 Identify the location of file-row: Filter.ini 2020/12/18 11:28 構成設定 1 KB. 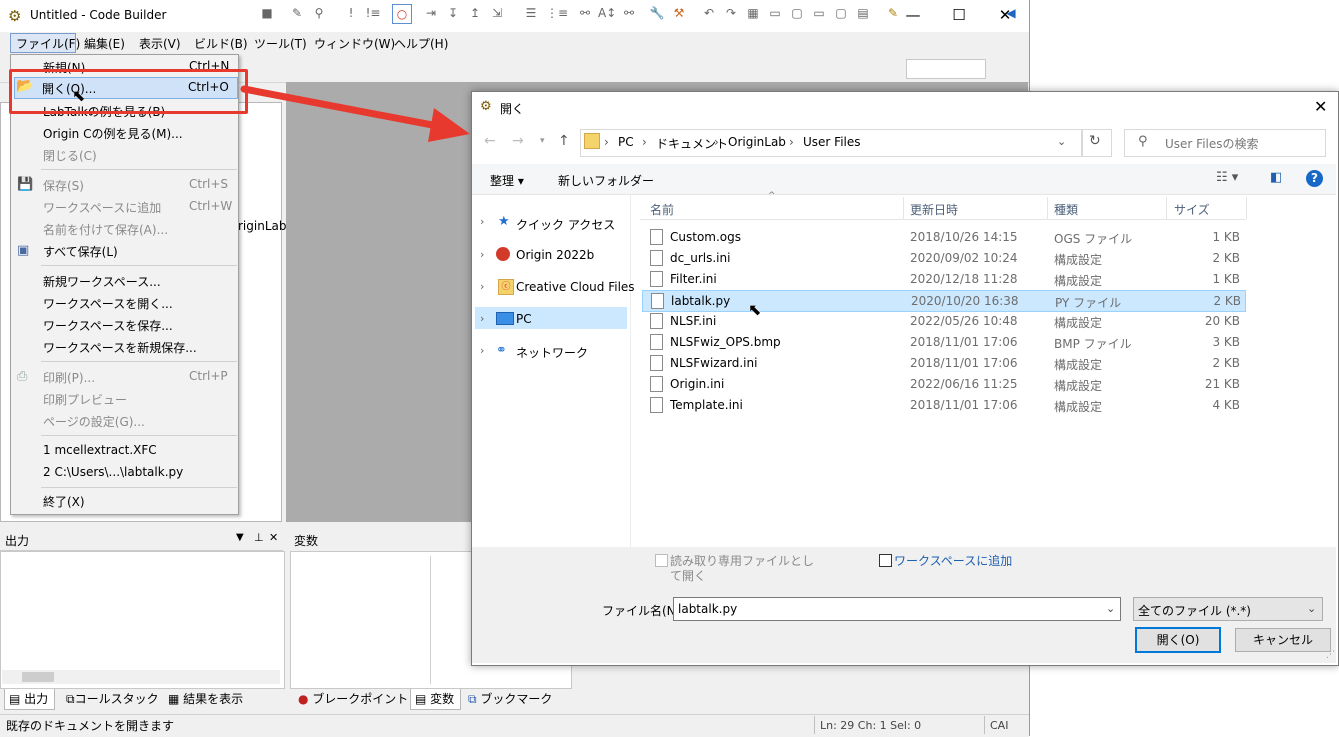
(943, 279).